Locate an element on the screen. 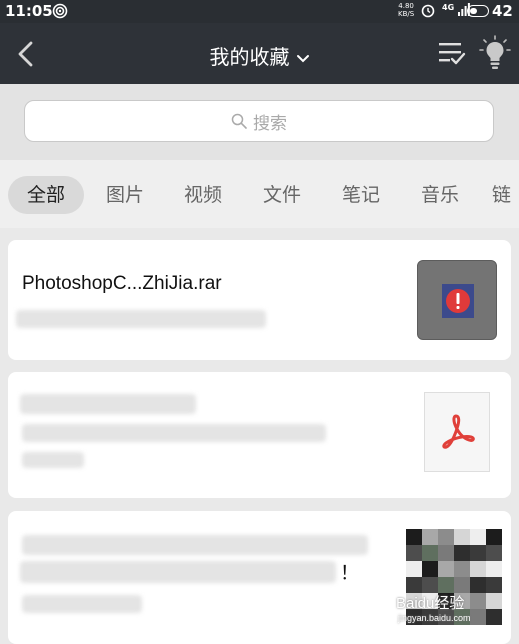 Image resolution: width=519 pixels, height=644 pixels. signal-strength: 4G is located at coordinates (456, 10).